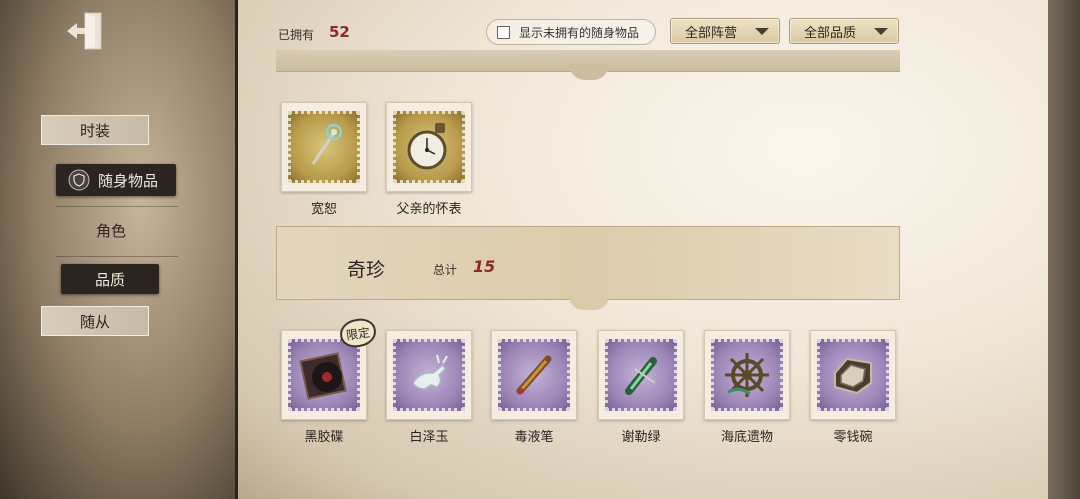 The width and height of the screenshot is (1080, 499). I want to click on sidebar-item-quality: 品质, so click(110, 279).